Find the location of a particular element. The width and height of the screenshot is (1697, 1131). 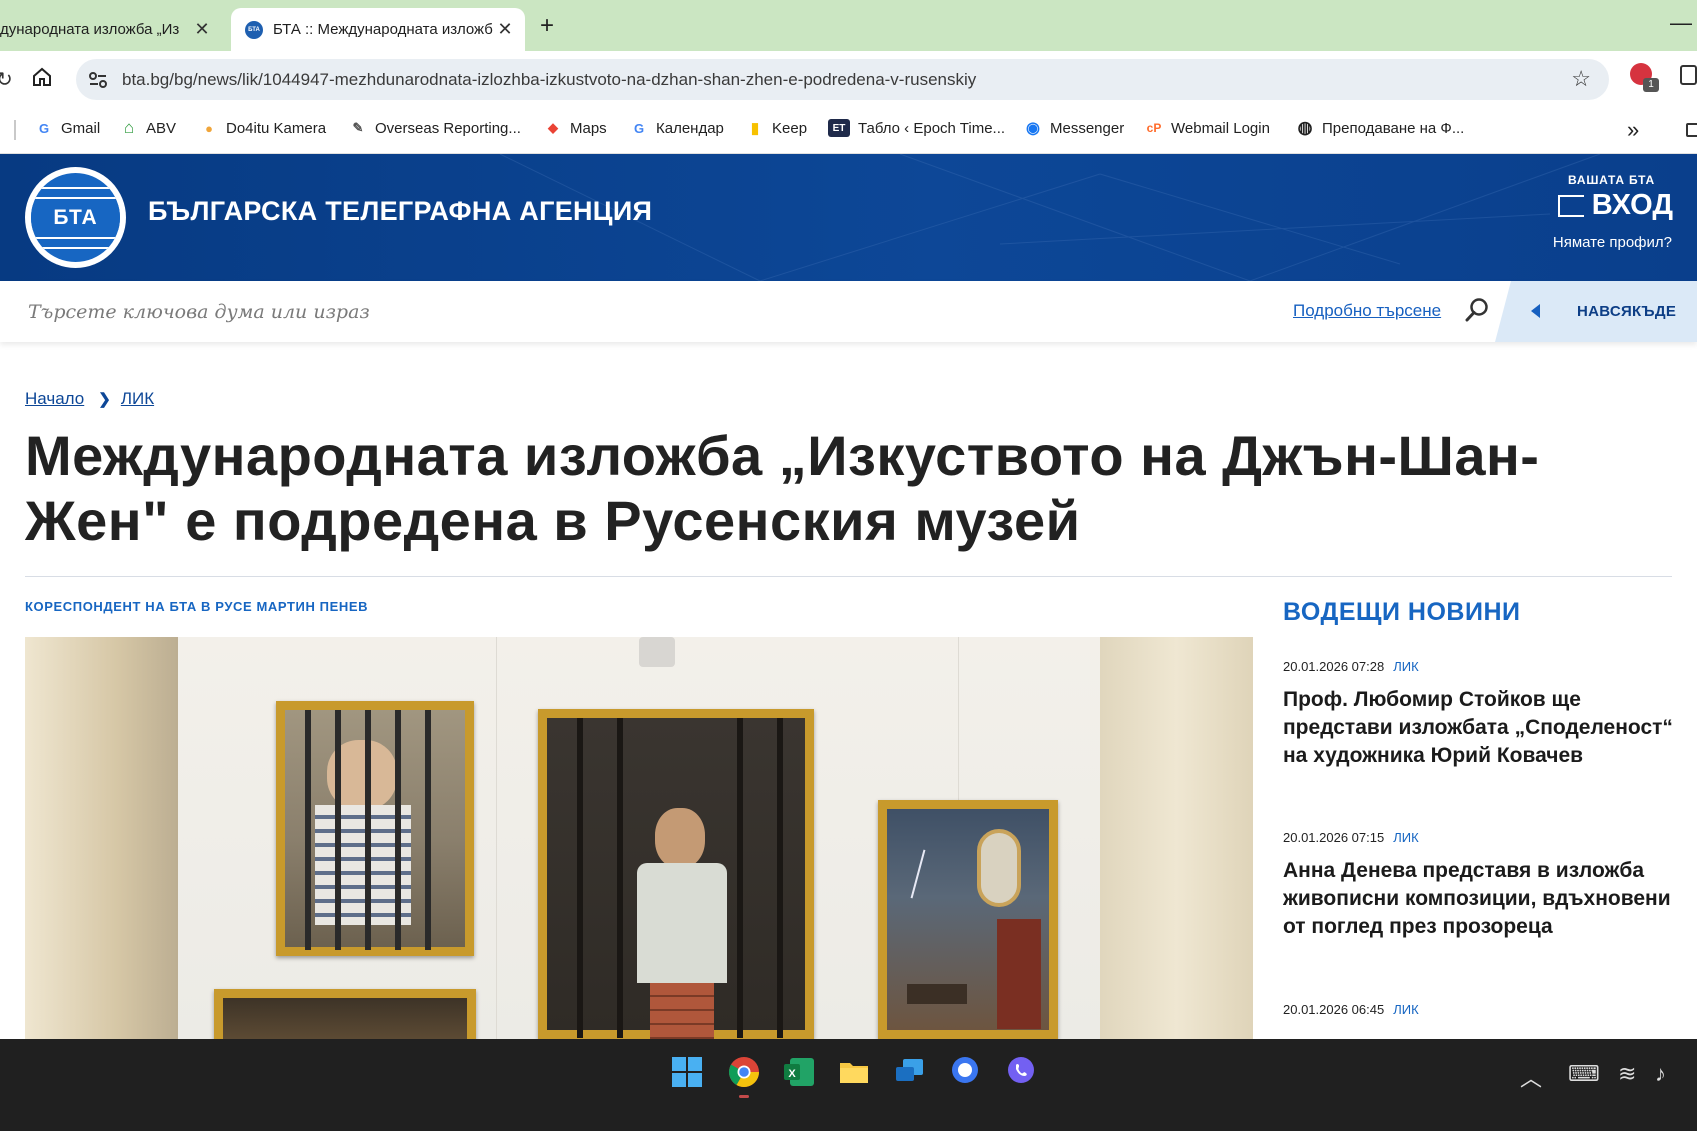

advanced-search-link: Подробно търсене is located at coordinates (1367, 311).